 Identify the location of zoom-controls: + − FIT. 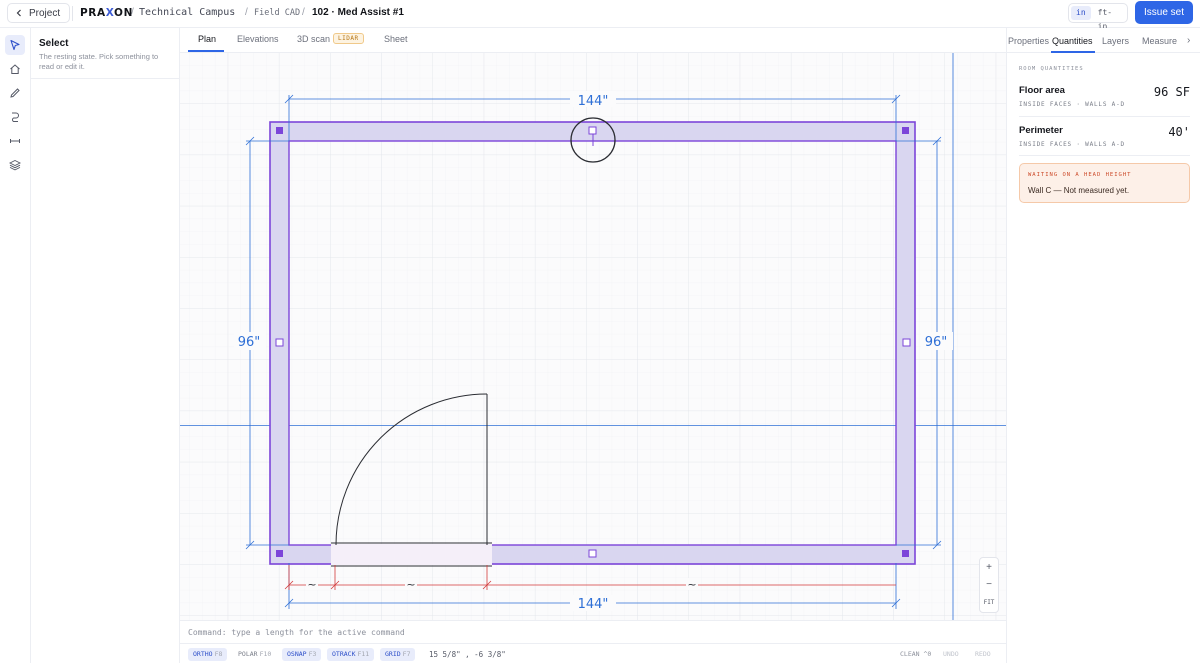
(989, 585).